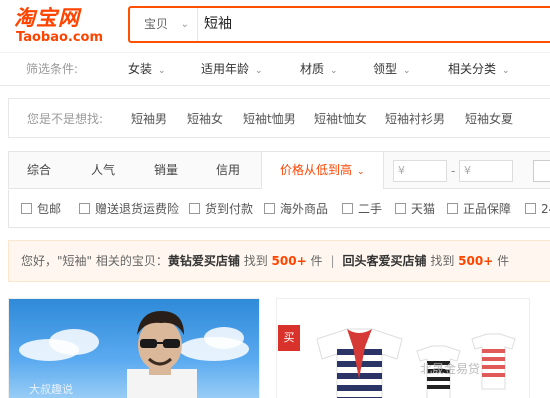 Image resolution: width=550 pixels, height=398 pixels. Describe the element at coordinates (479, 209) in the screenshot. I see `check-genuine: 正品保障` at that location.